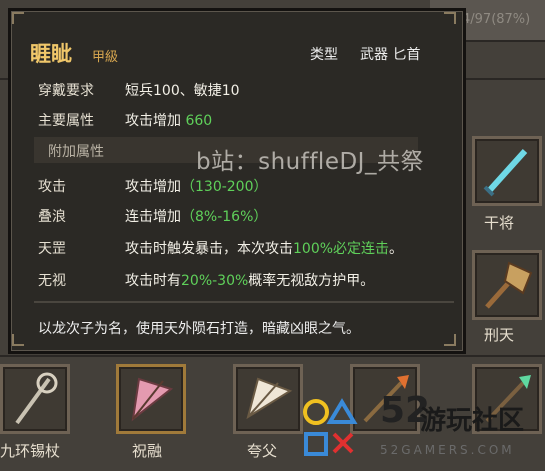  I want to click on main-attr-number: 660, so click(199, 121).